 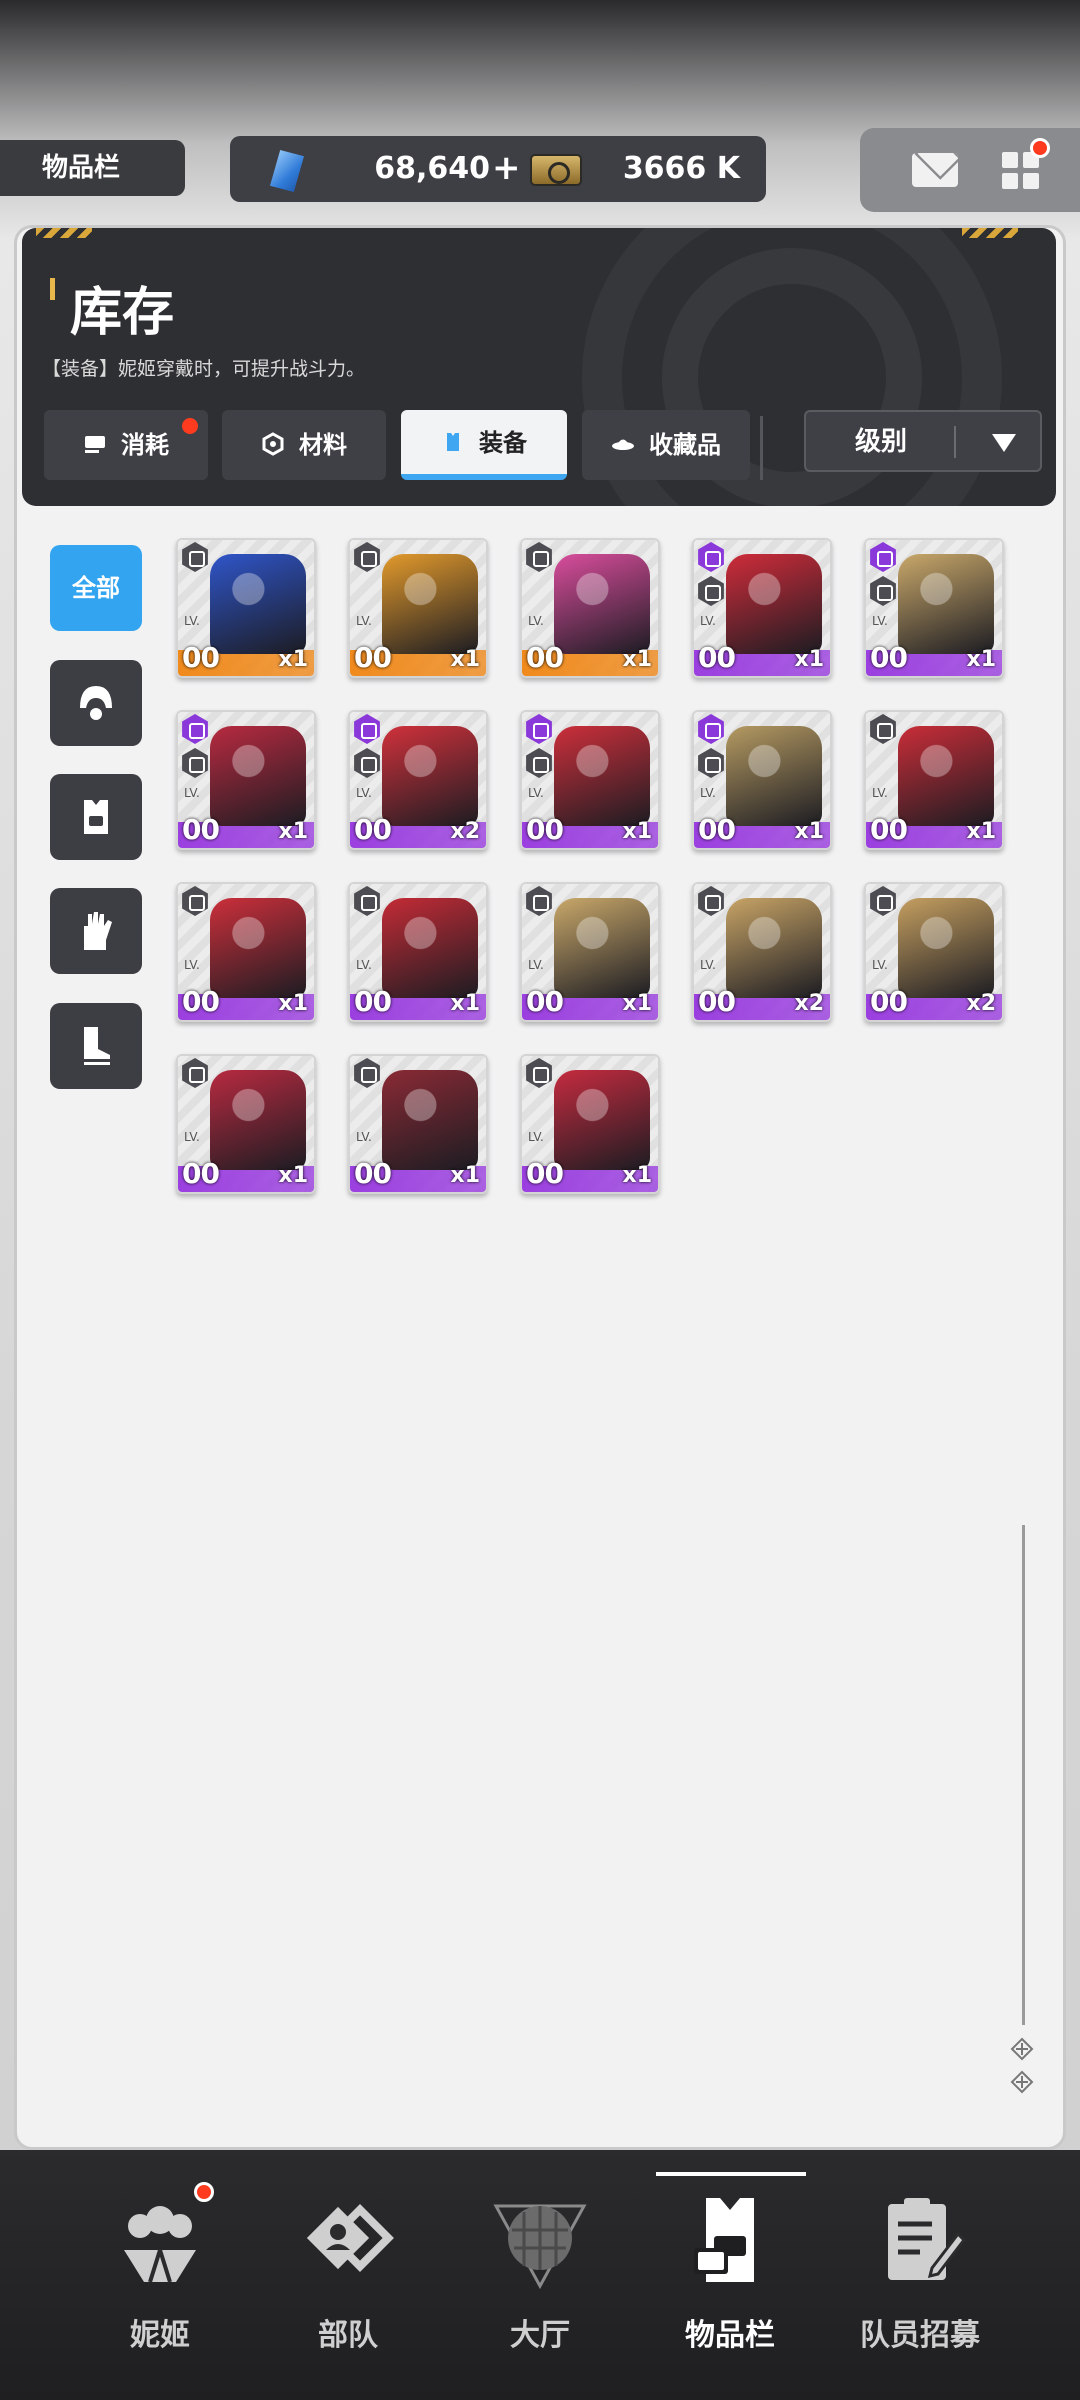 I want to click on tab-consumable: 消耗, so click(x=126, y=445).